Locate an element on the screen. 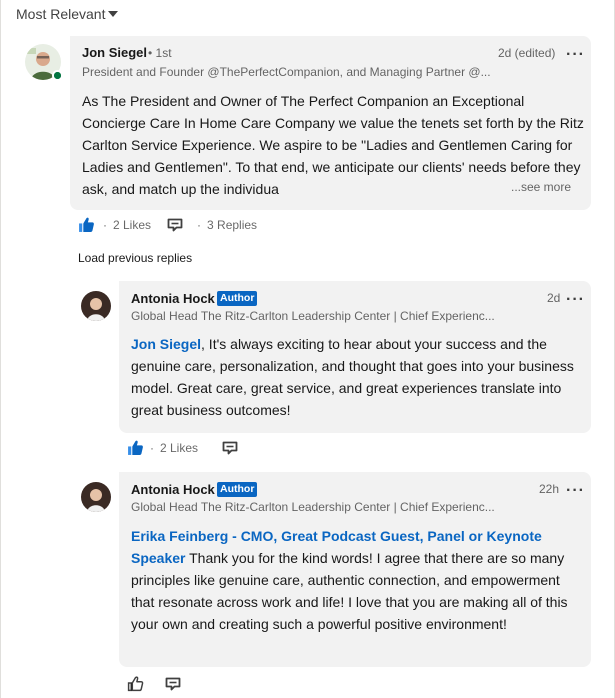 The width and height of the screenshot is (615, 698). comment-time: 2d (edited) is located at coordinates (527, 53).